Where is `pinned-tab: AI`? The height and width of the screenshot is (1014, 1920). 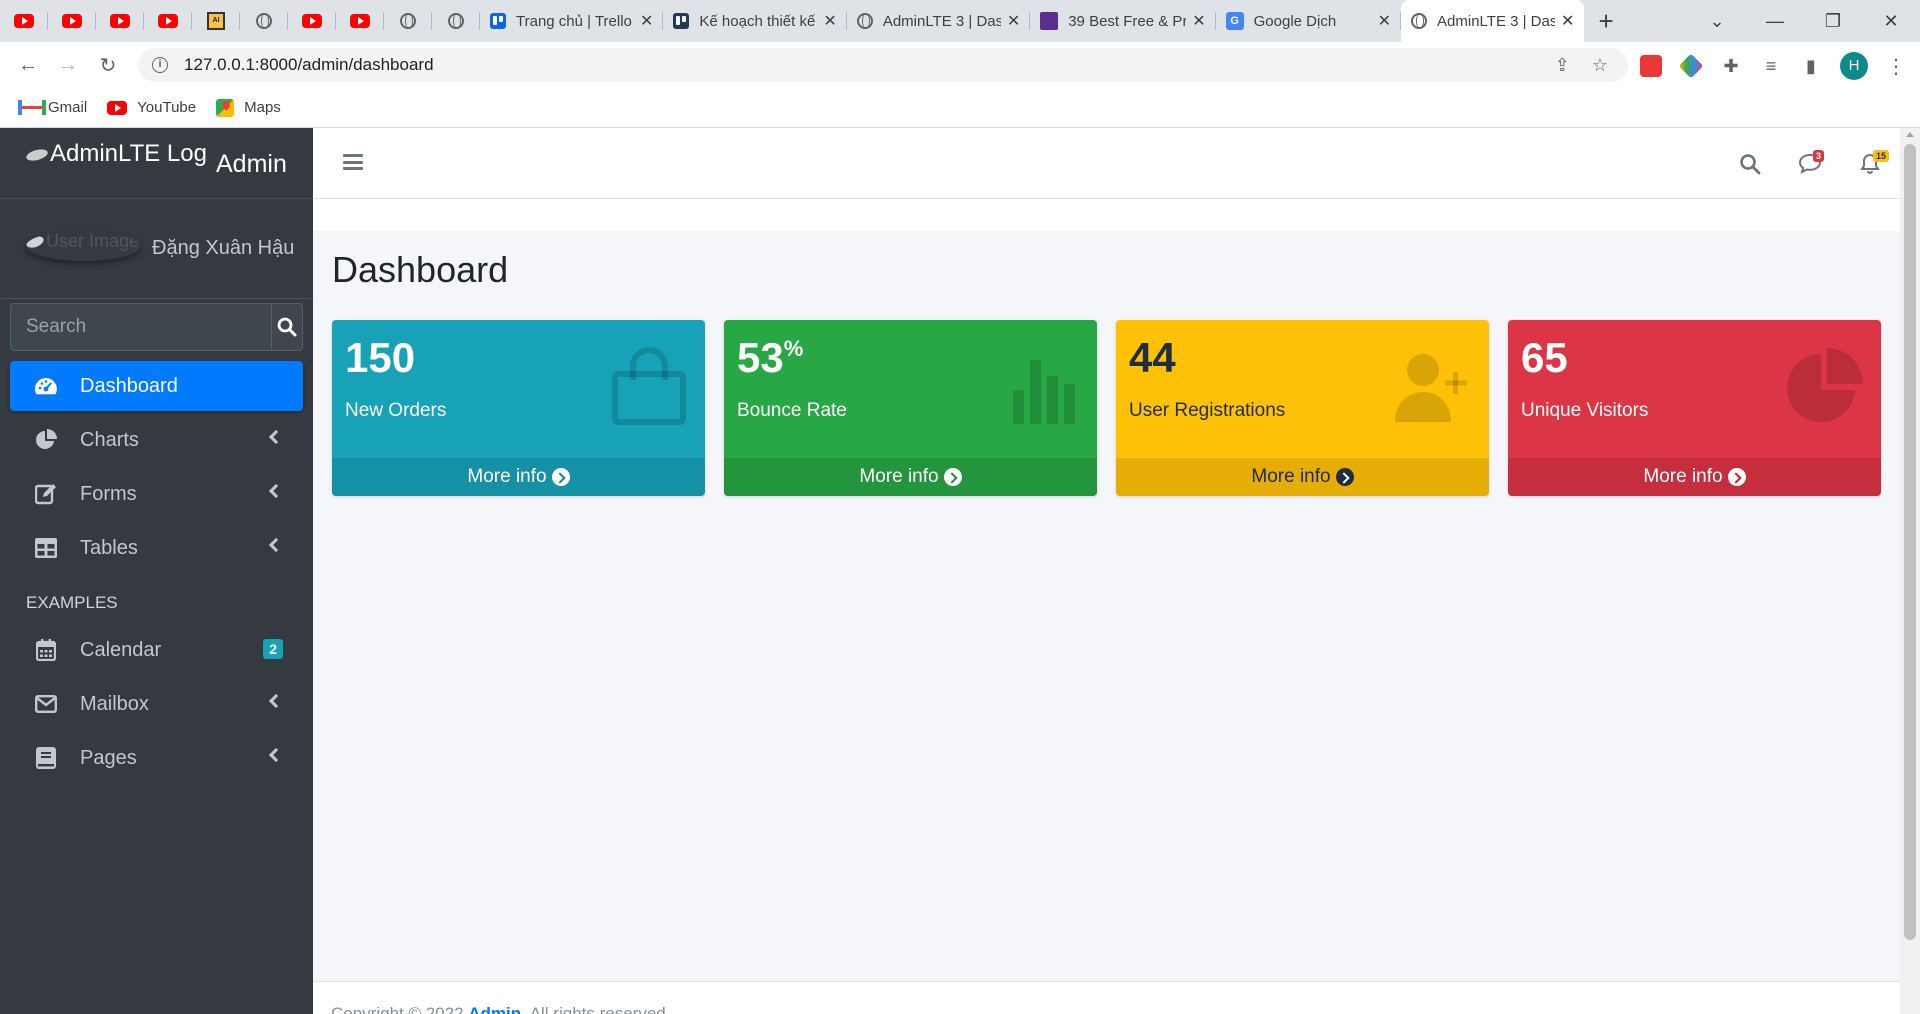 pinned-tab: AI is located at coordinates (216, 21).